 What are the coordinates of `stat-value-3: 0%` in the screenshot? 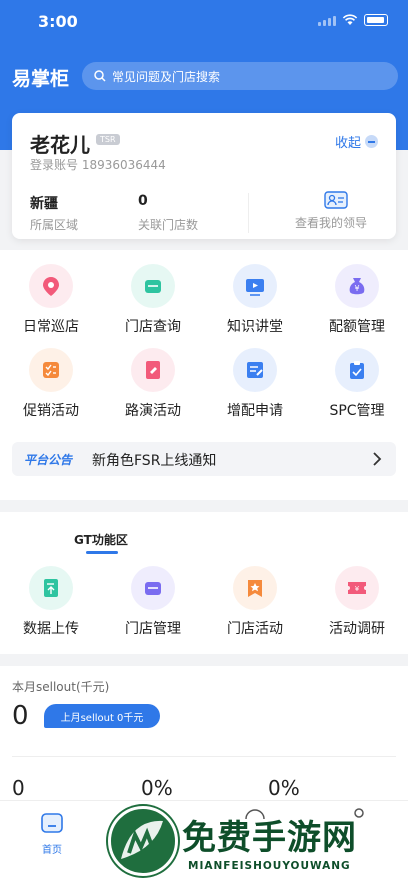 It's located at (284, 788).